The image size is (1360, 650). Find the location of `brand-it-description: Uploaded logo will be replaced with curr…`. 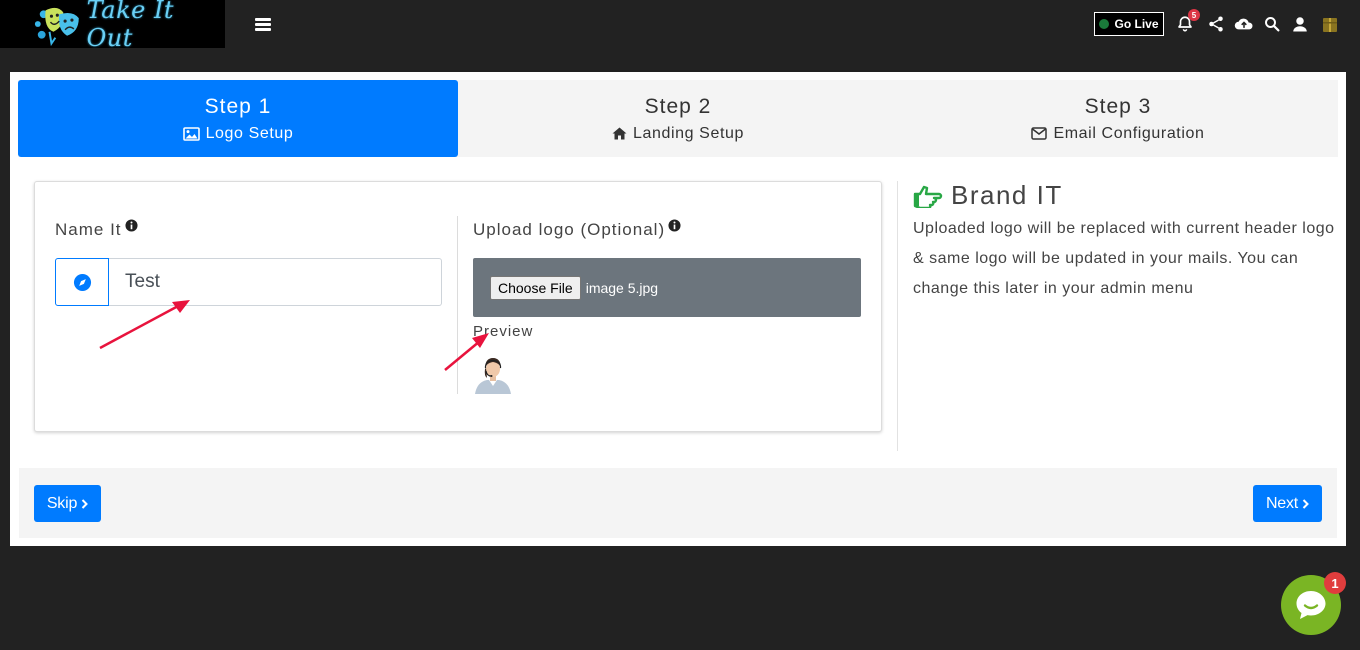

brand-it-description: Uploaded logo will be replaced with curr… is located at coordinates (1124, 258).